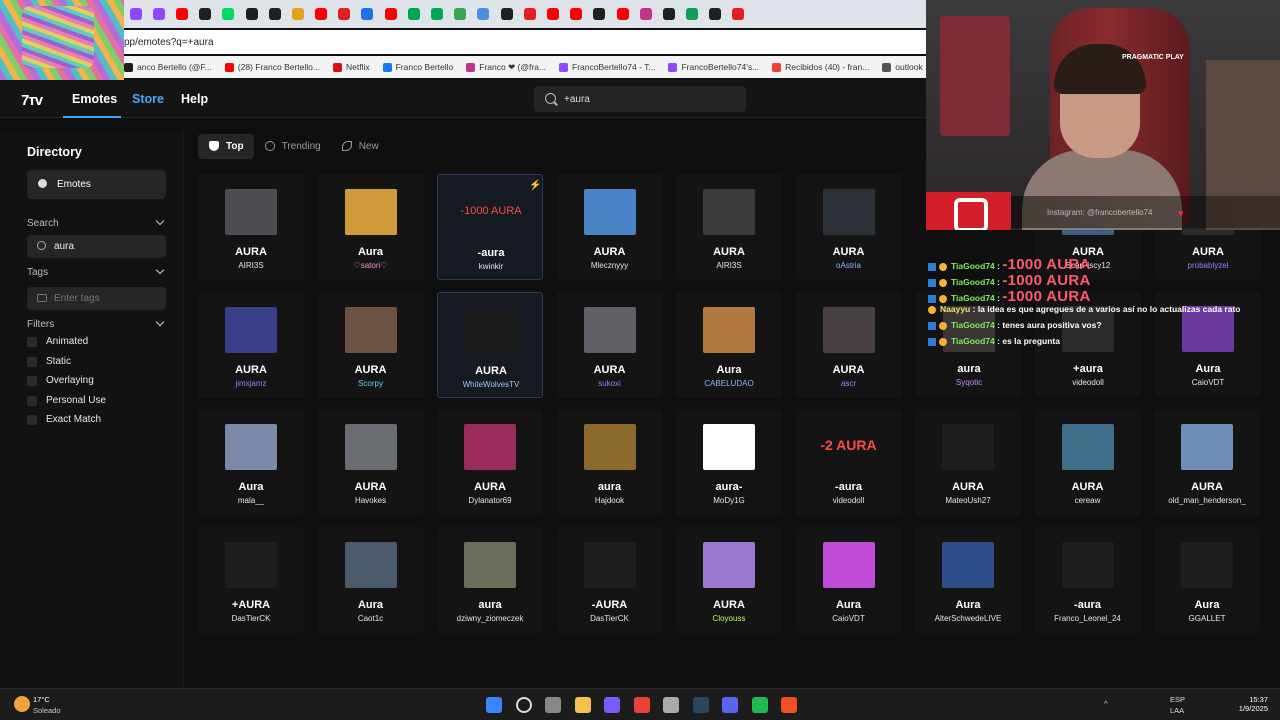 The width and height of the screenshot is (1280, 720). What do you see at coordinates (1106, 703) in the screenshot?
I see `chevron-up-icon: ^` at bounding box center [1106, 703].